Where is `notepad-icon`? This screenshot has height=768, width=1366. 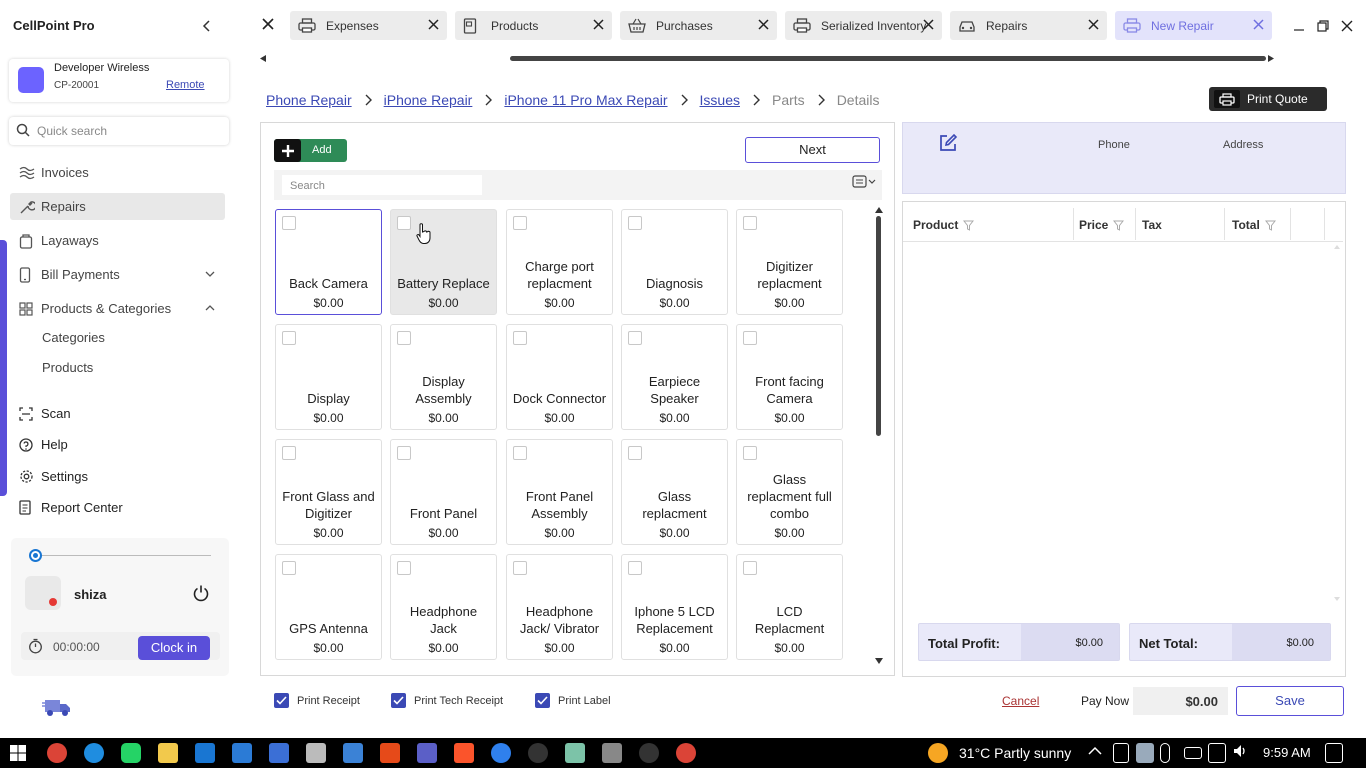 notepad-icon is located at coordinates (575, 753).